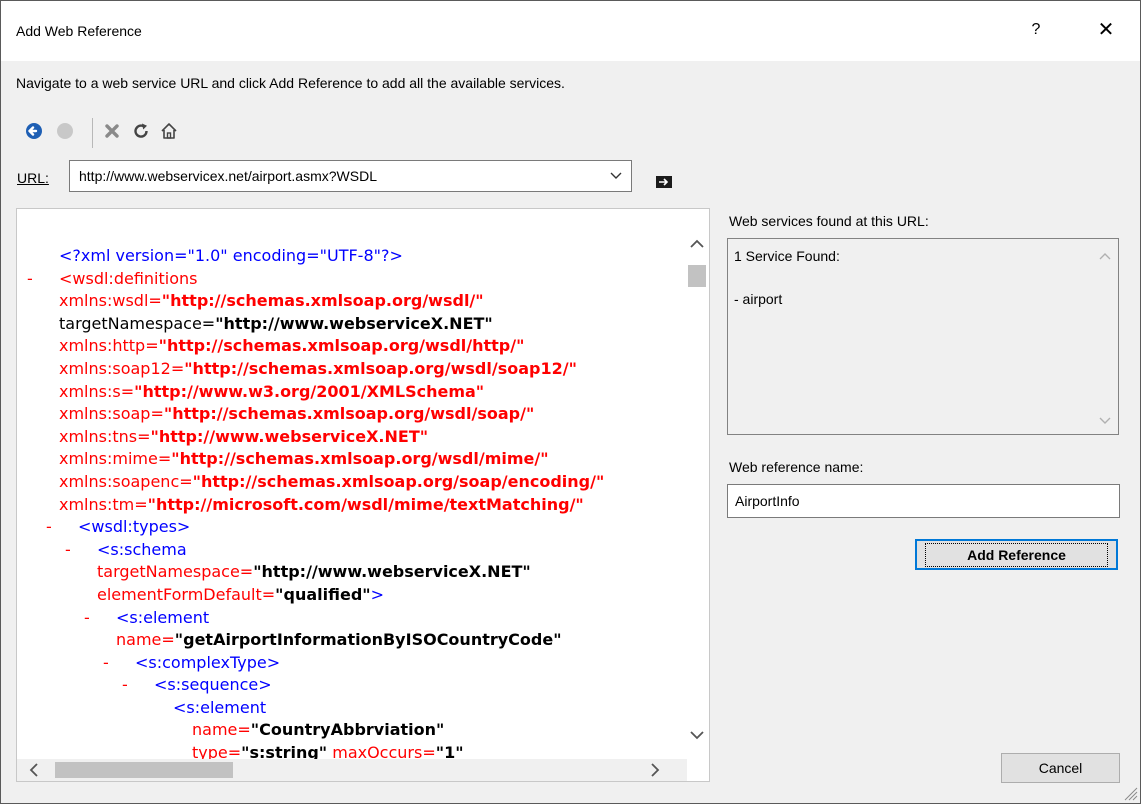 This screenshot has width=1141, height=804. What do you see at coordinates (923, 336) in the screenshot?
I see `services-found-list: 1 Service Found: - airport` at bounding box center [923, 336].